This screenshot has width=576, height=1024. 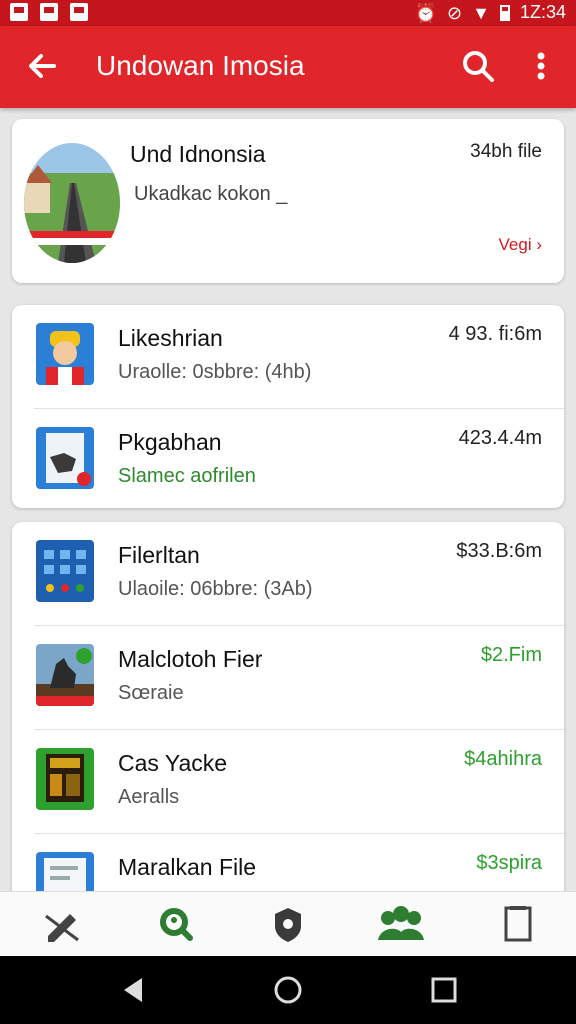 I want to click on back-arrow-icon, so click(x=42, y=66).